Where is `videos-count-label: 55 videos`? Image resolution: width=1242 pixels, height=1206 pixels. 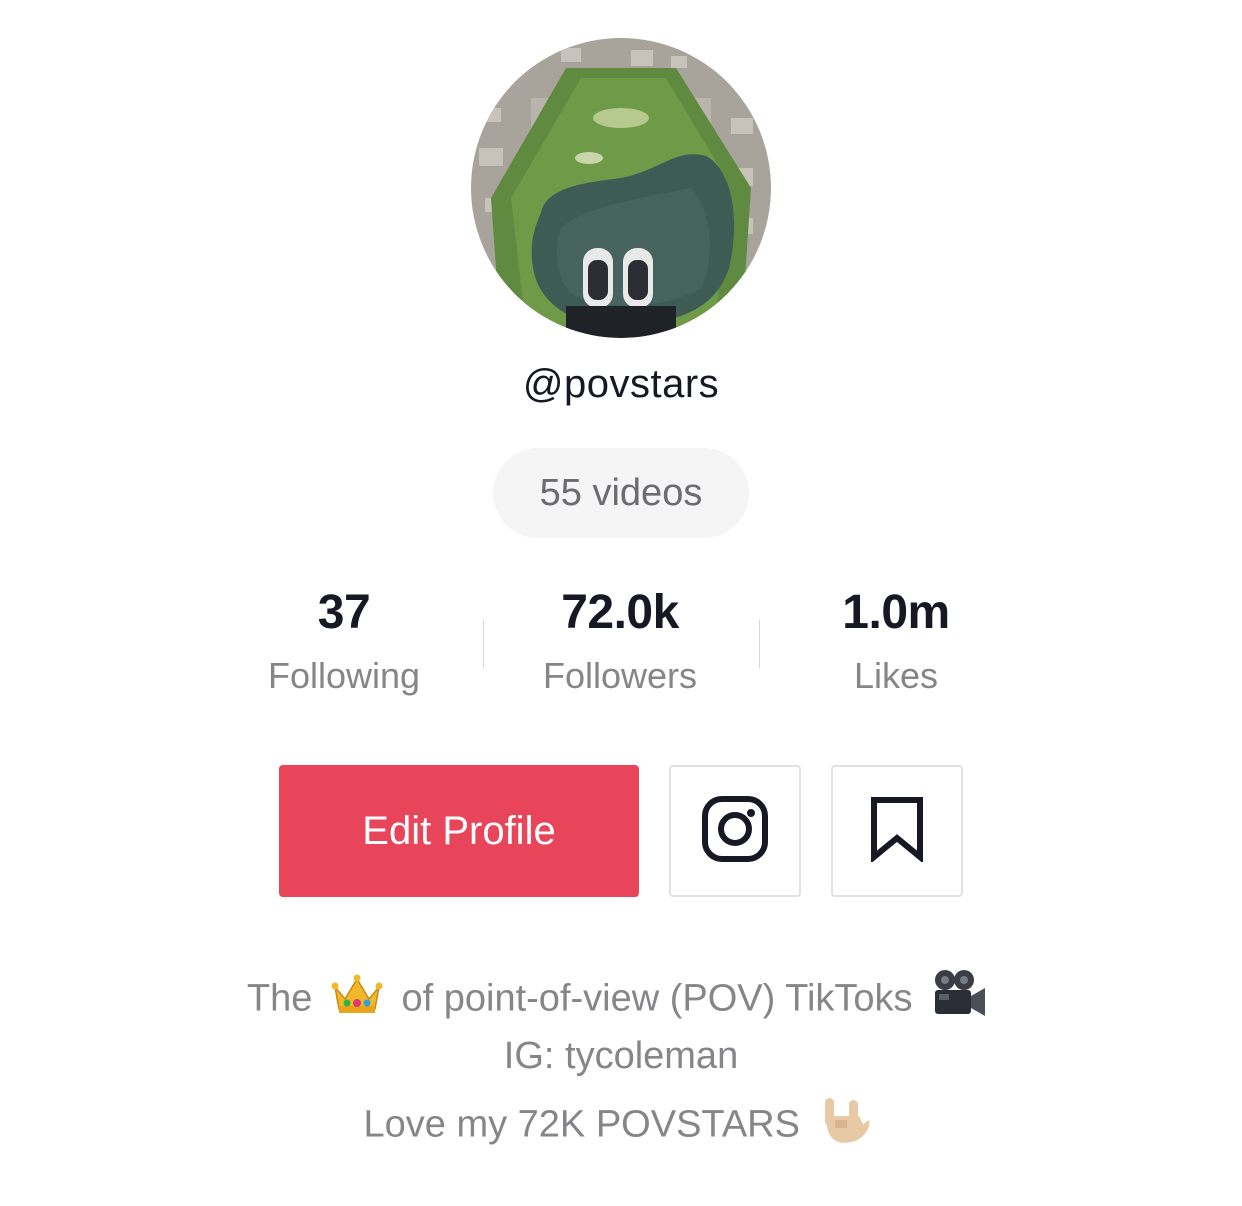
videos-count-label: 55 videos is located at coordinates (621, 492).